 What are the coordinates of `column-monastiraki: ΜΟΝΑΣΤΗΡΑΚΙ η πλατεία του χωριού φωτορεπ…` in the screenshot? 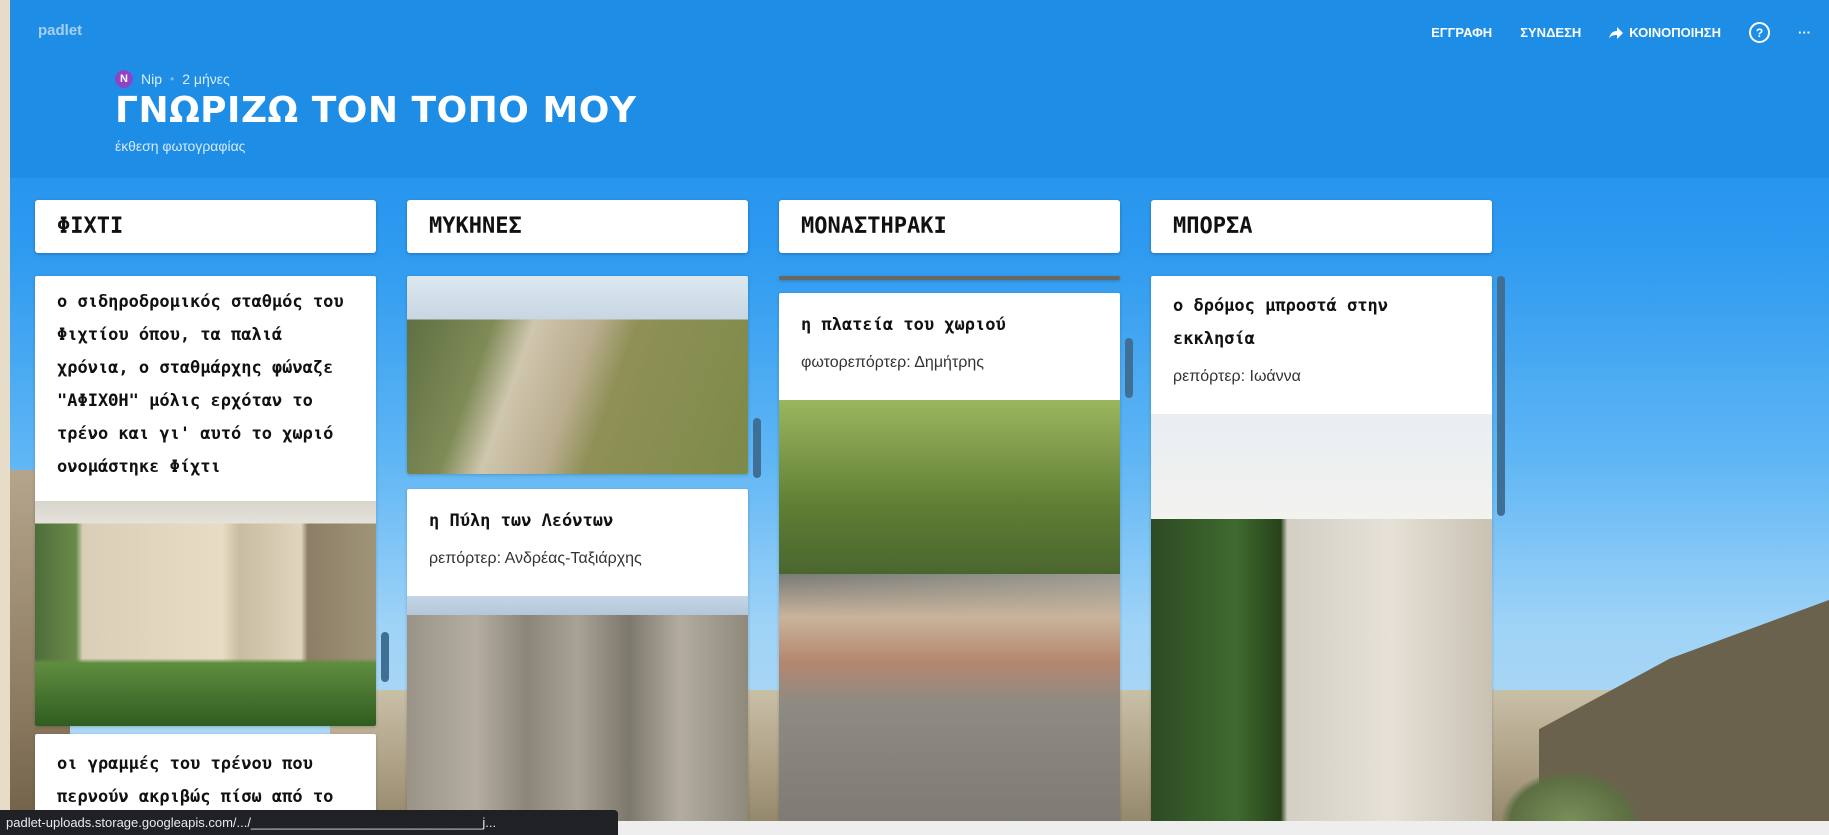 It's located at (956, 517).